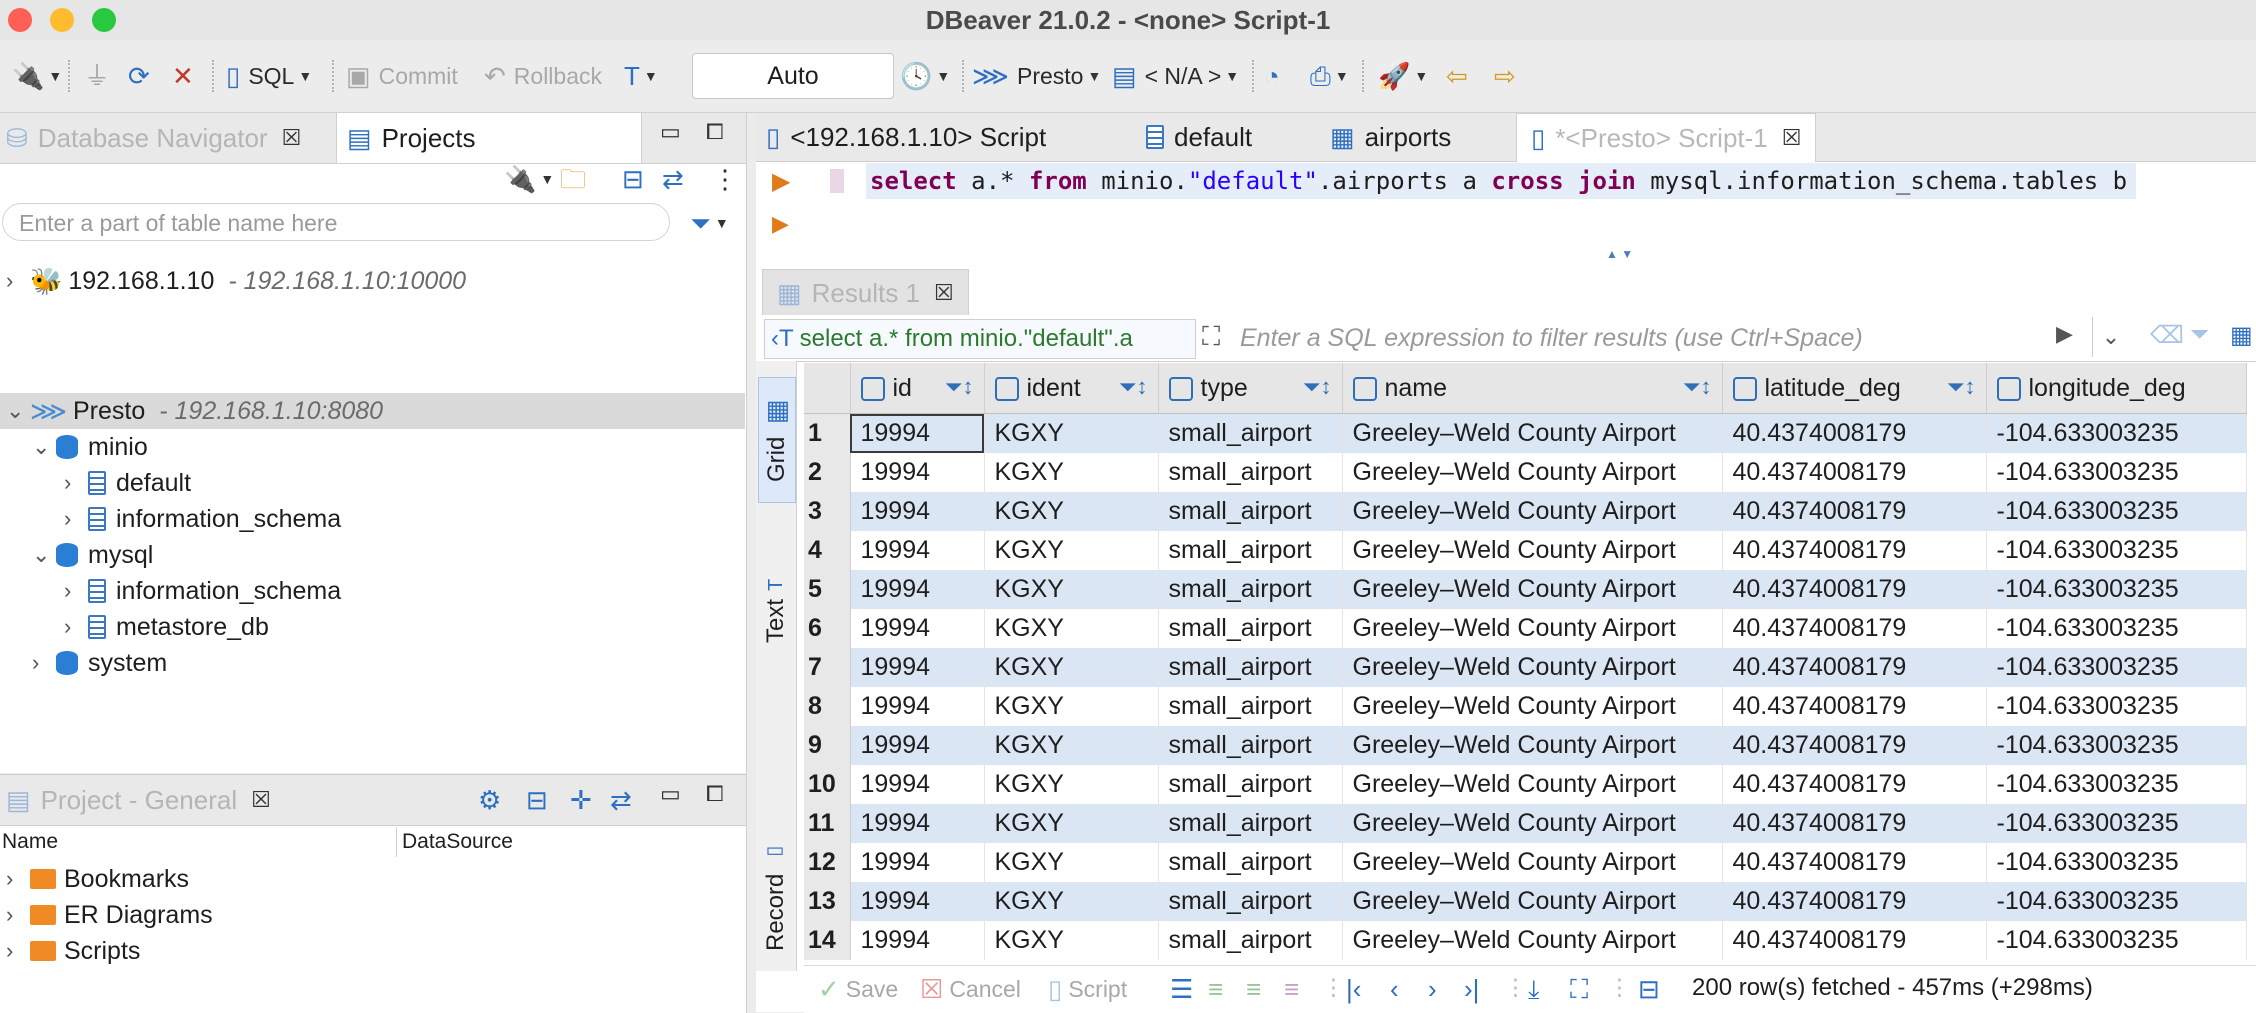  Describe the element at coordinates (633, 179) in the screenshot. I see `collapse-all-button: ⊟` at that location.